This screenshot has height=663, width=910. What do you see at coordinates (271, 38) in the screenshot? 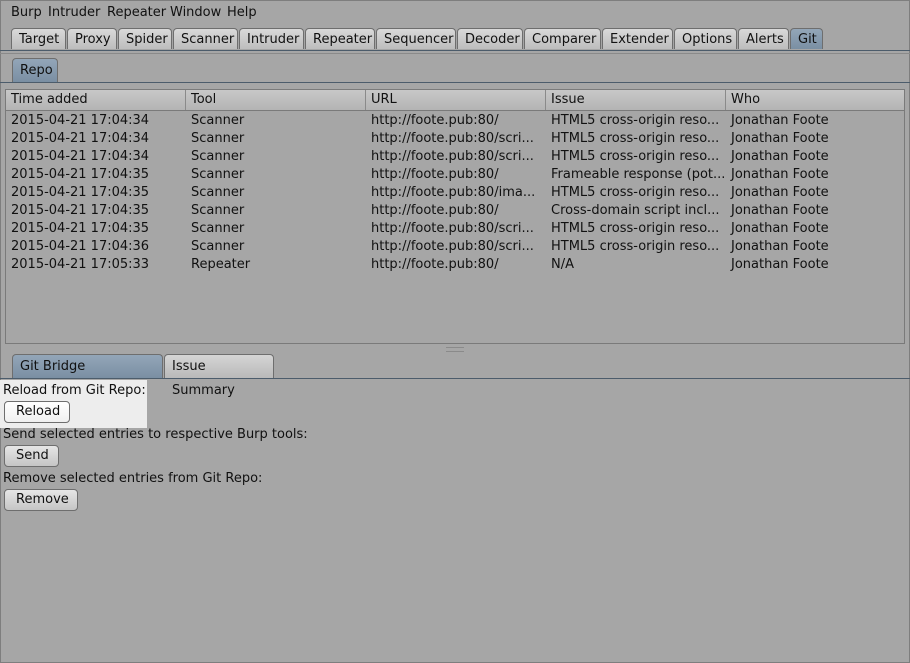
I see `tab-intruder: Intruder` at bounding box center [271, 38].